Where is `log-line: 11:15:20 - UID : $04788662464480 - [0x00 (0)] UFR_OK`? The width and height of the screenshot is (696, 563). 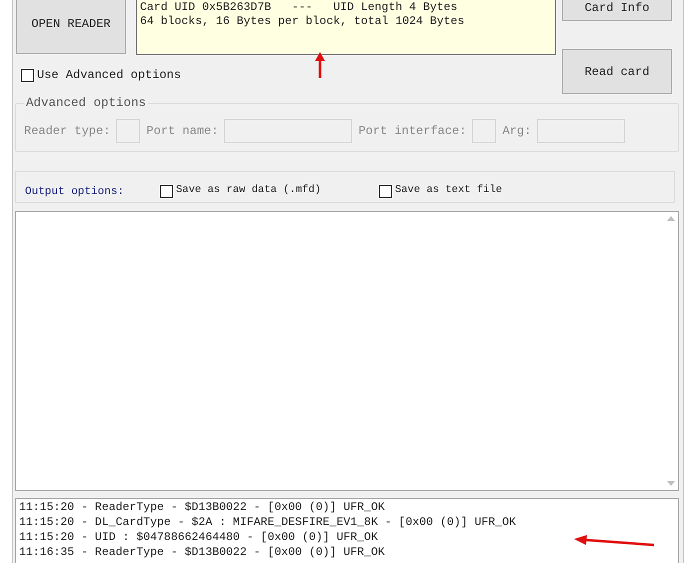
log-line: 11:15:20 - UID : $04788662464480 - [0x00 (0)] UFR_OK is located at coordinates (198, 537).